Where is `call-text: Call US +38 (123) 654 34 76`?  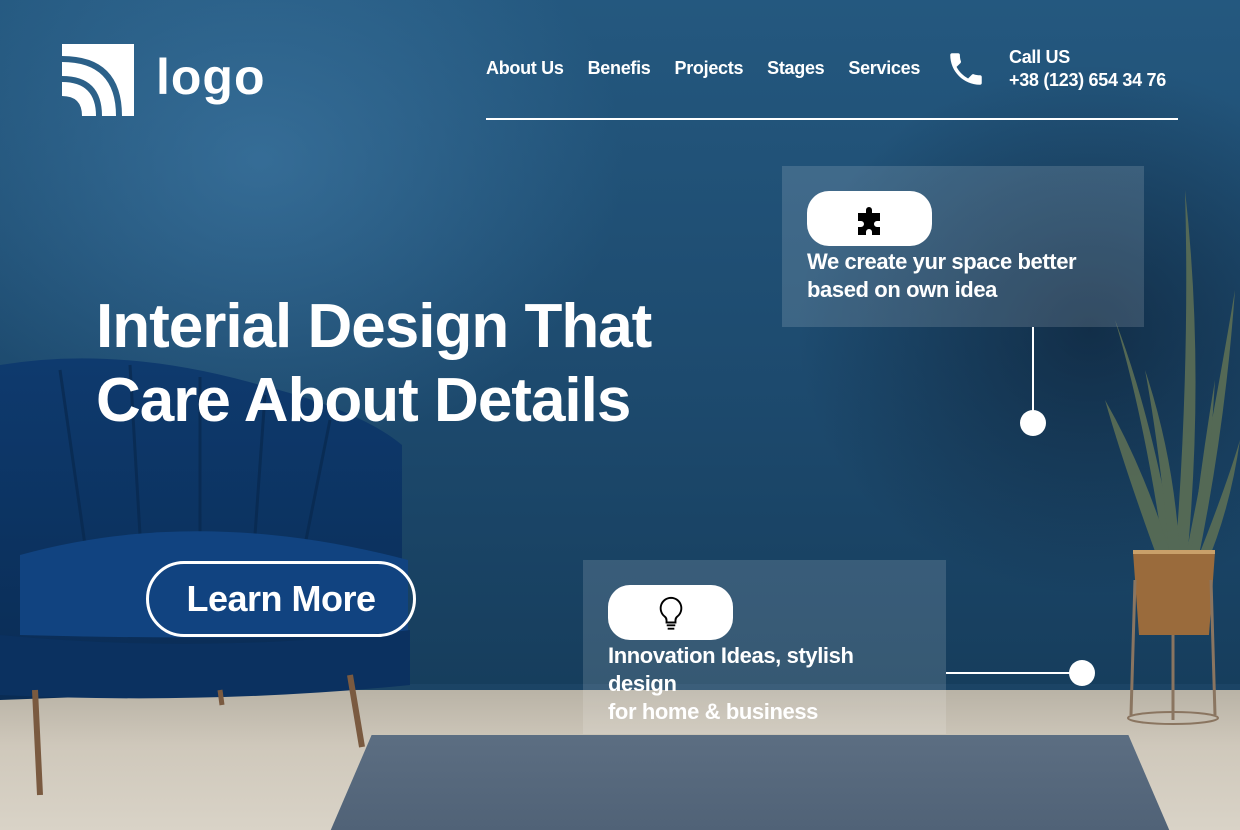 call-text: Call US +38 (123) 654 34 76 is located at coordinates (1087, 69).